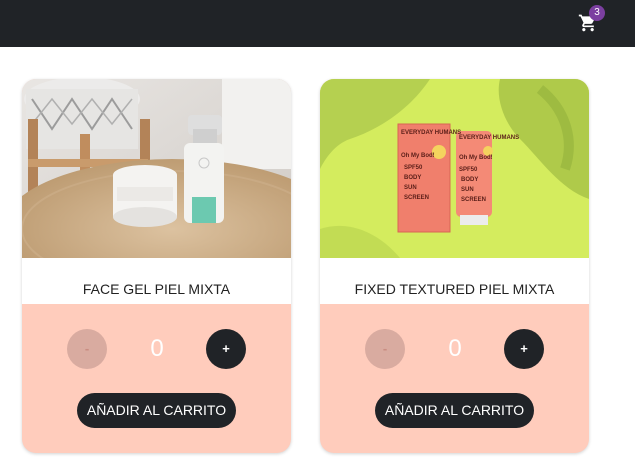  I want to click on product-name: FACE GEL PIEL MIXTA, so click(156, 281).